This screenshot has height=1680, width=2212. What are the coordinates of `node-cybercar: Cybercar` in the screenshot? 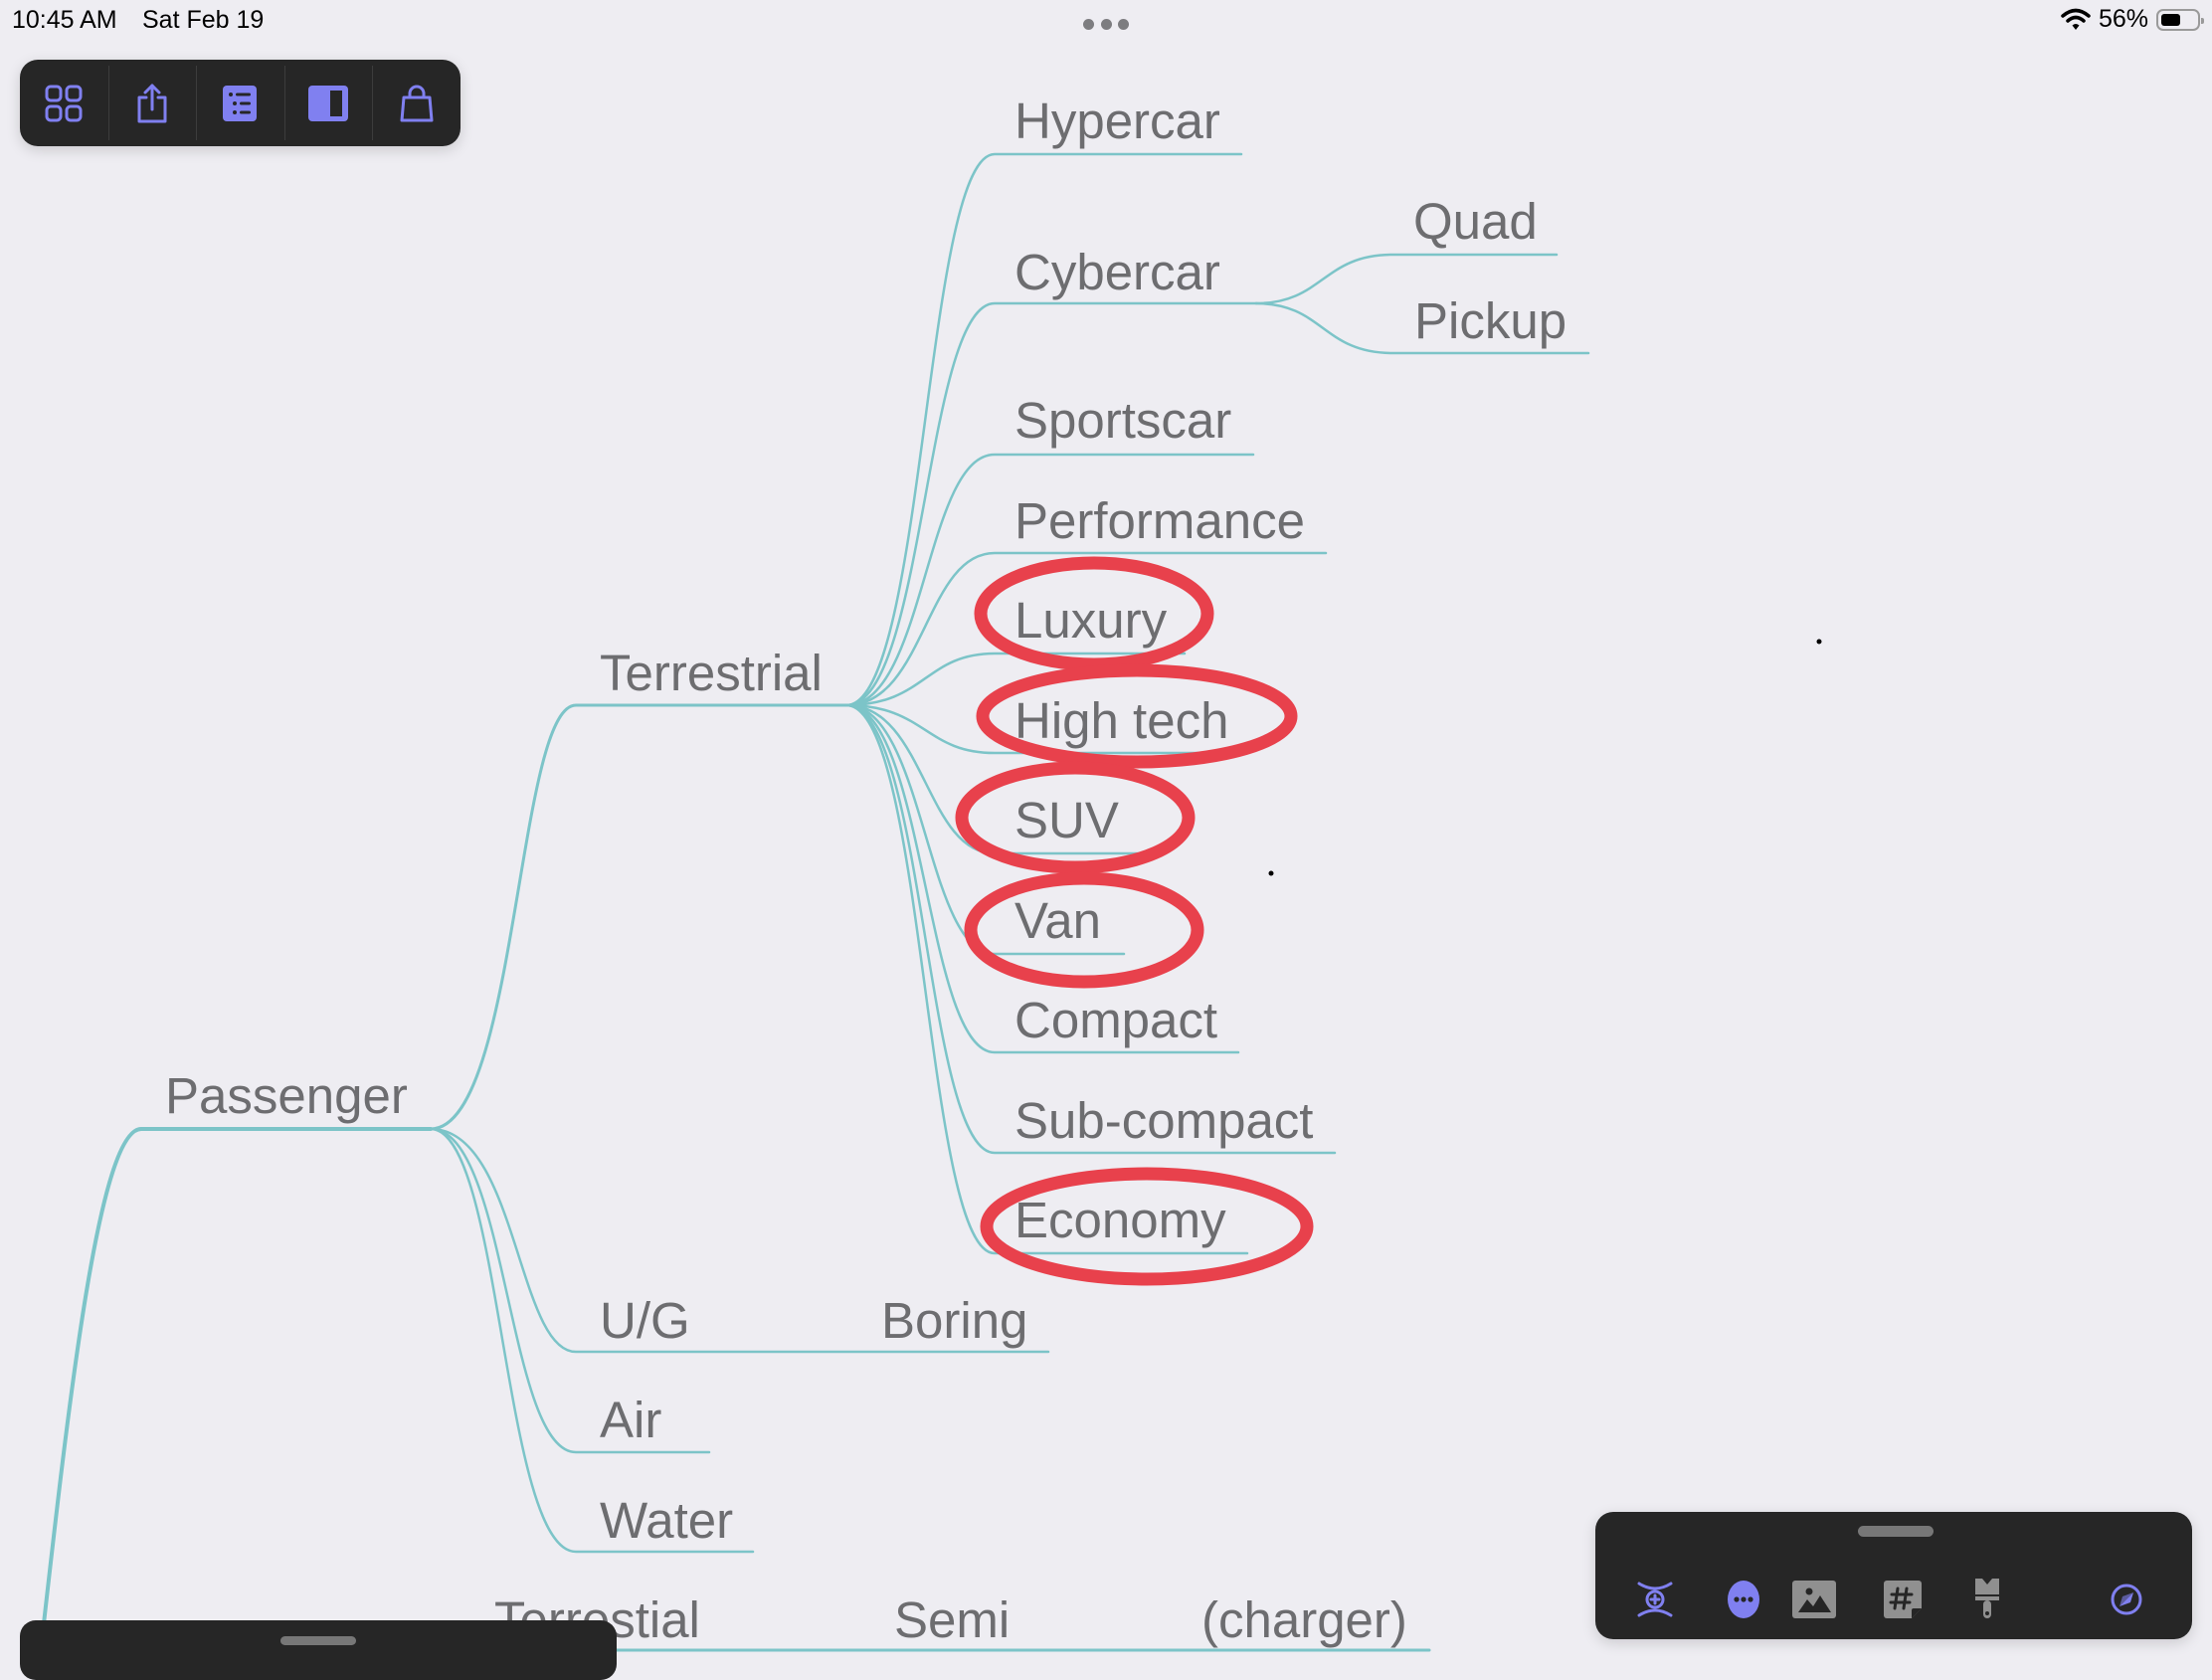 It's located at (1117, 272).